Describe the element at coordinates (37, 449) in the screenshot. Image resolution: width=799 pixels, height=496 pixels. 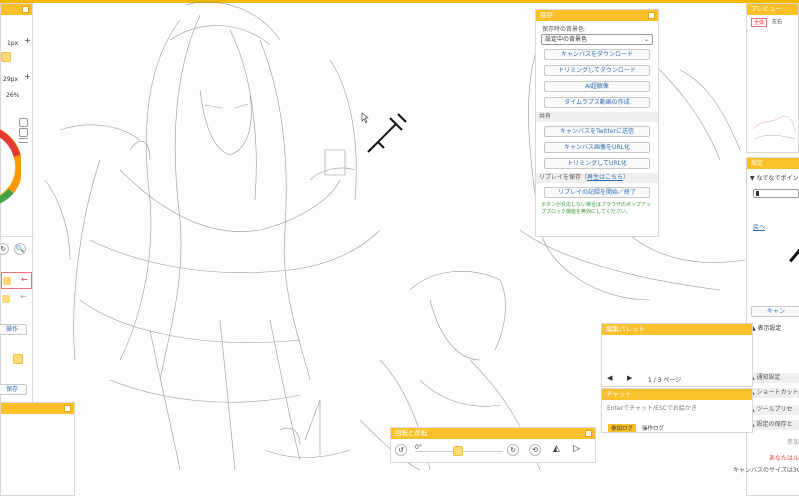
I see `bottom-left-panel` at that location.